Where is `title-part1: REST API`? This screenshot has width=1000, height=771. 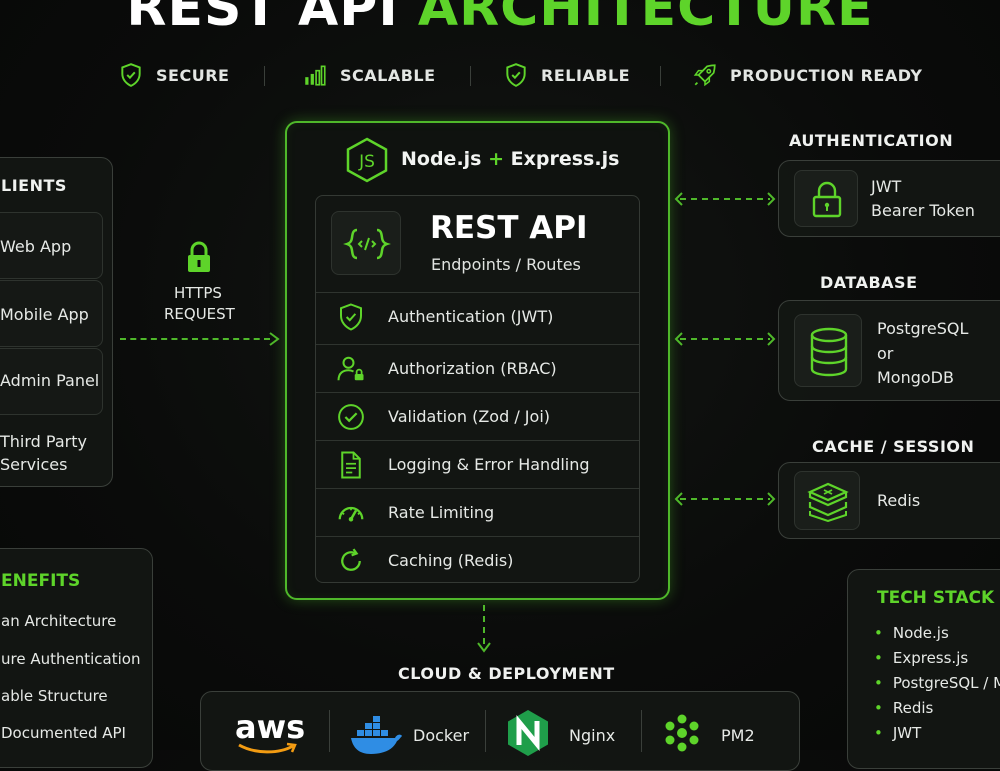
title-part1: REST API is located at coordinates (262, 19).